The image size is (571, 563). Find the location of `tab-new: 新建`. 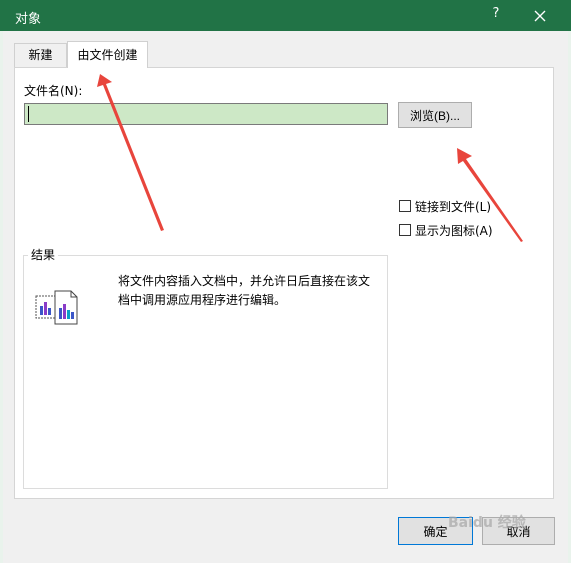

tab-new: 新建 is located at coordinates (40, 55).